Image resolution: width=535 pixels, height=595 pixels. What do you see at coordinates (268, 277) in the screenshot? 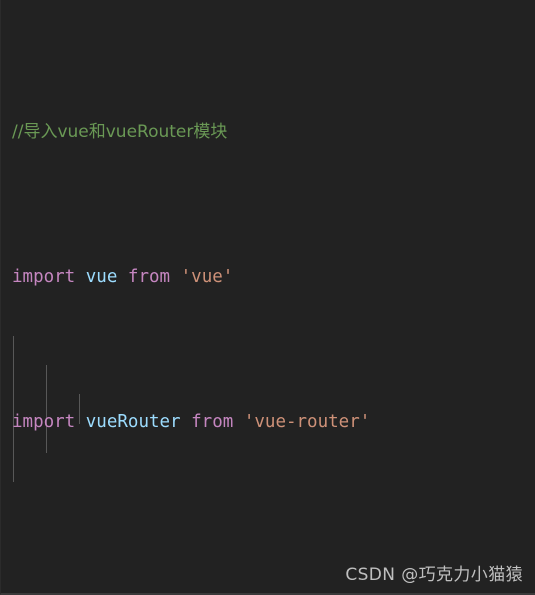
I see `code-line-2: import vue from 'vue'` at bounding box center [268, 277].